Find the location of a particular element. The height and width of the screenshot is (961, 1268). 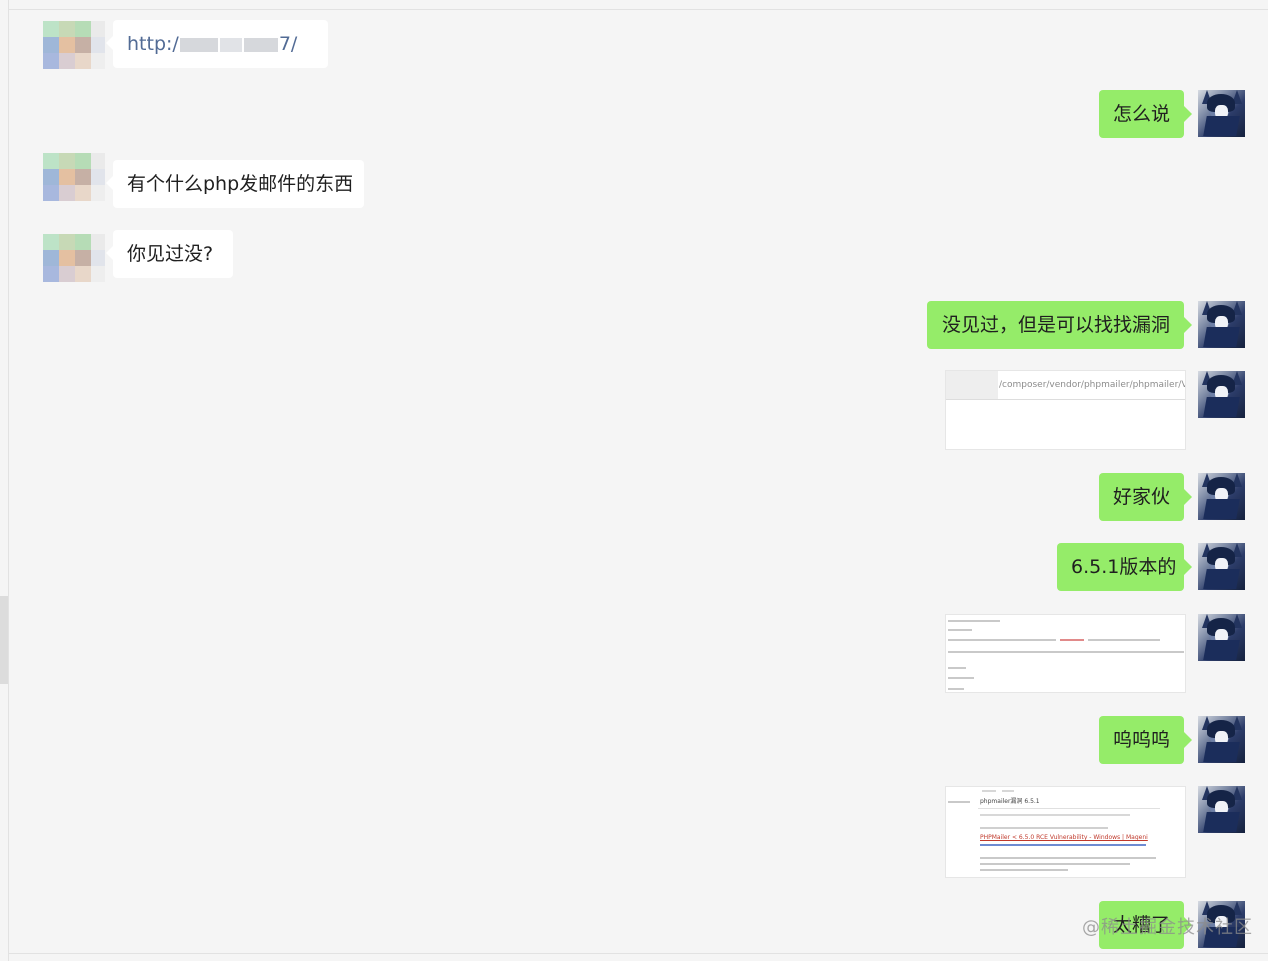

message-text: 有个什么php发邮件的东西 is located at coordinates (240, 184).